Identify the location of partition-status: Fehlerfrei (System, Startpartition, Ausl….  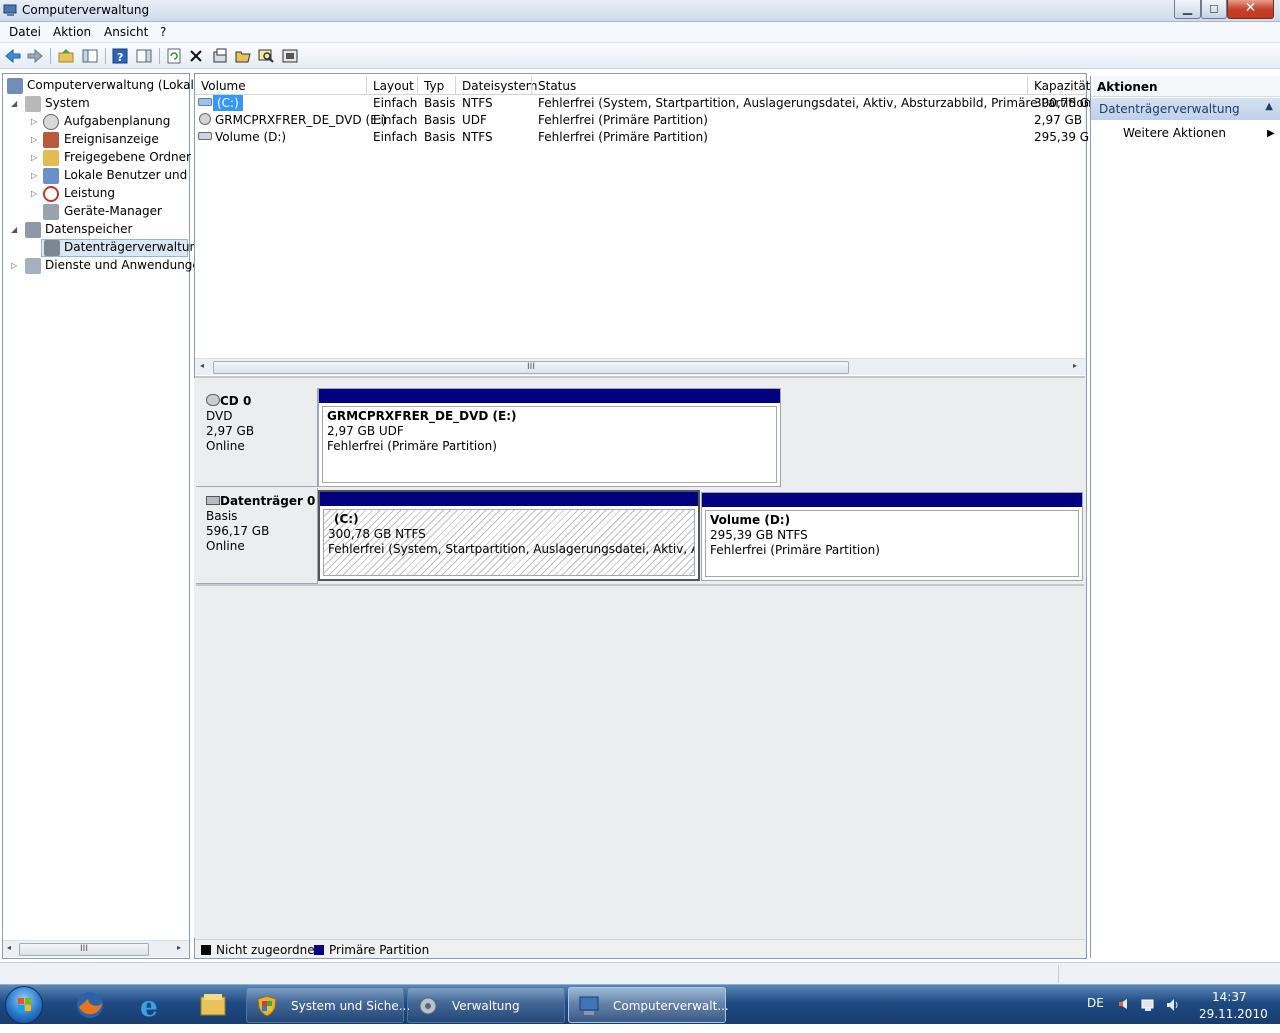
(511, 549).